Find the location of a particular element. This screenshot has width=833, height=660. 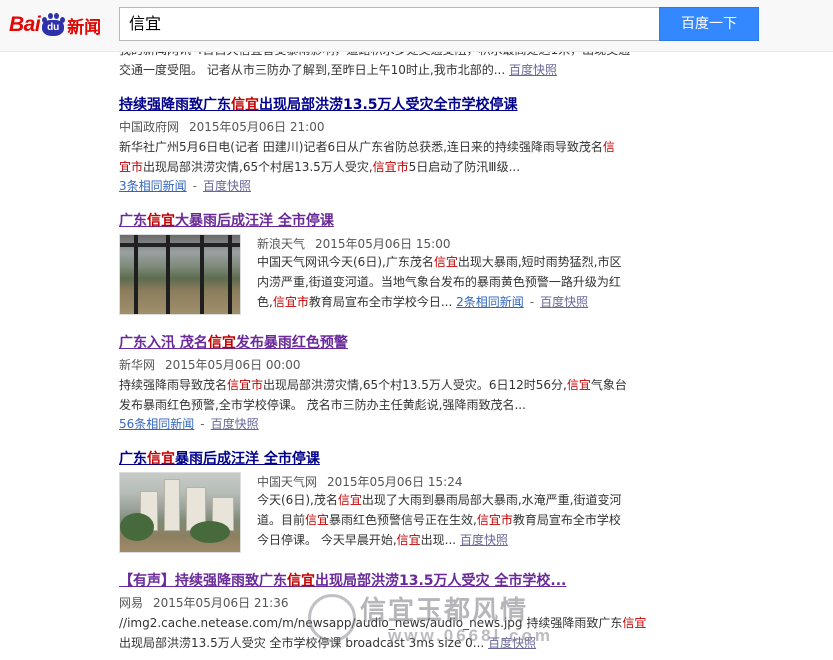

paw-icon: du is located at coordinates (53, 25).